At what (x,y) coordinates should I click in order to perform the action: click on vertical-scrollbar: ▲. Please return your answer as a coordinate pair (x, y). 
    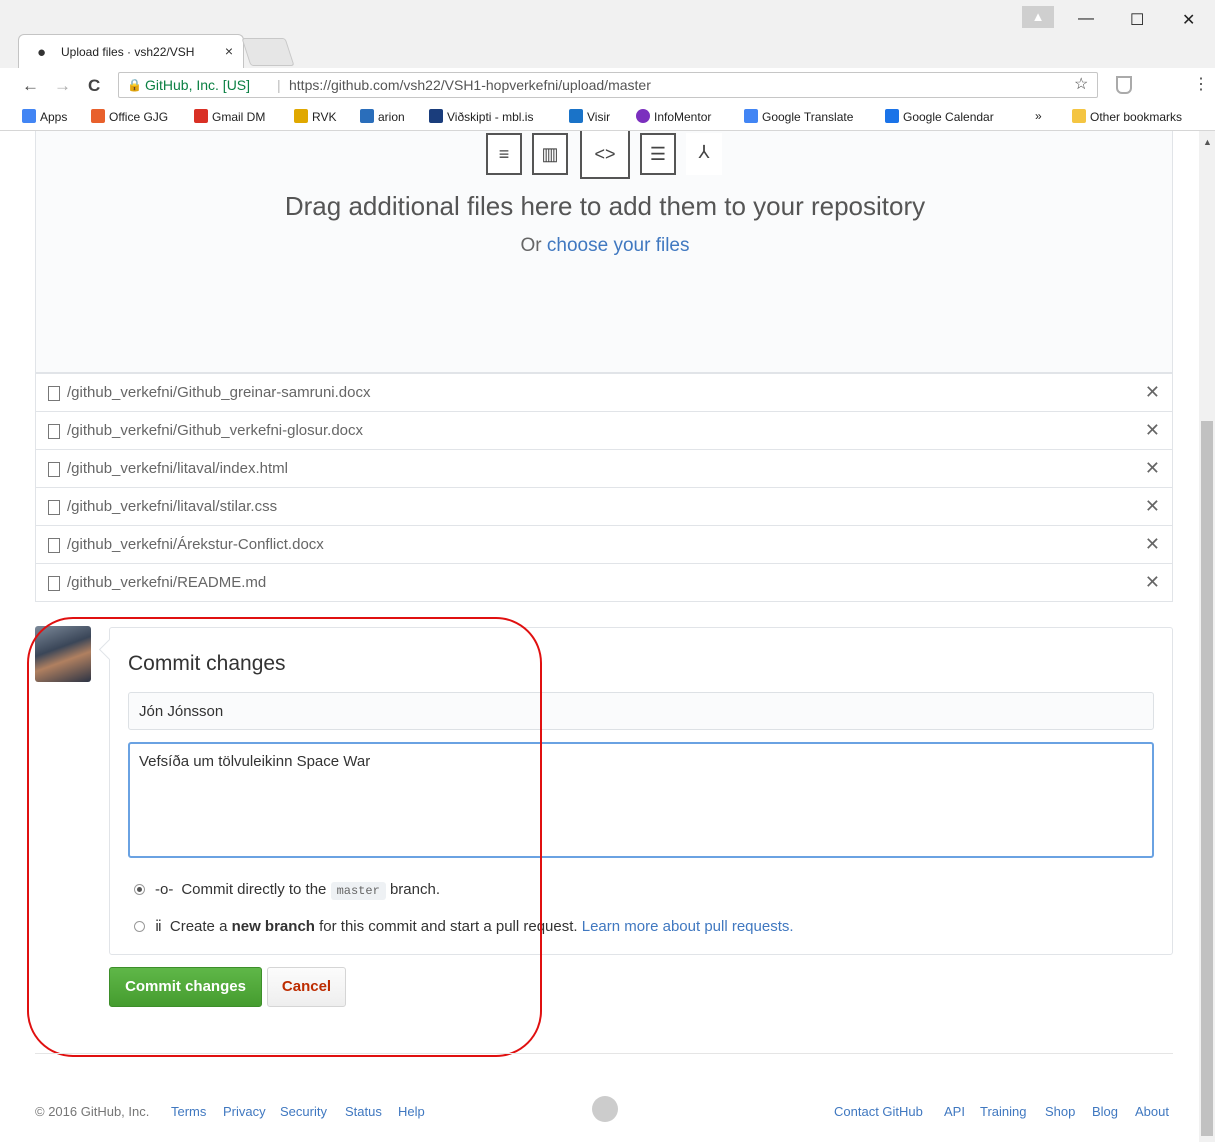
    Looking at the image, I should click on (1207, 636).